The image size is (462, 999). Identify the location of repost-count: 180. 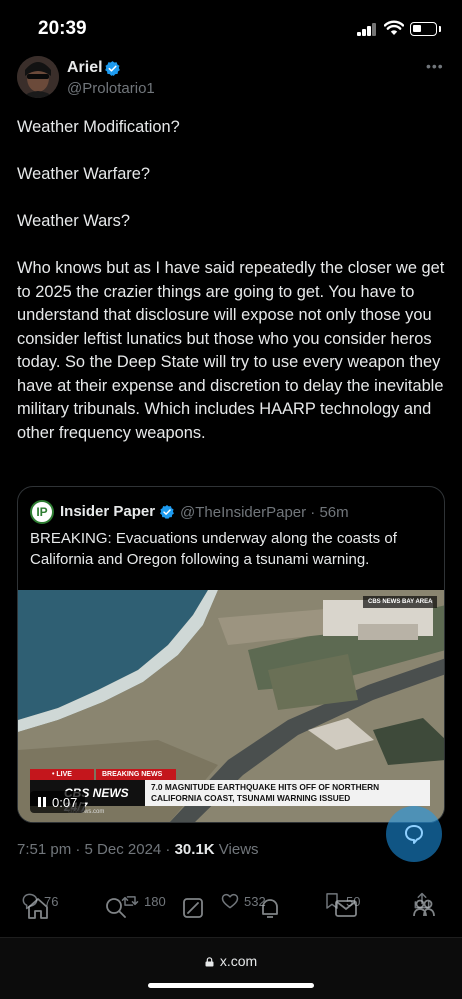
(155, 901).